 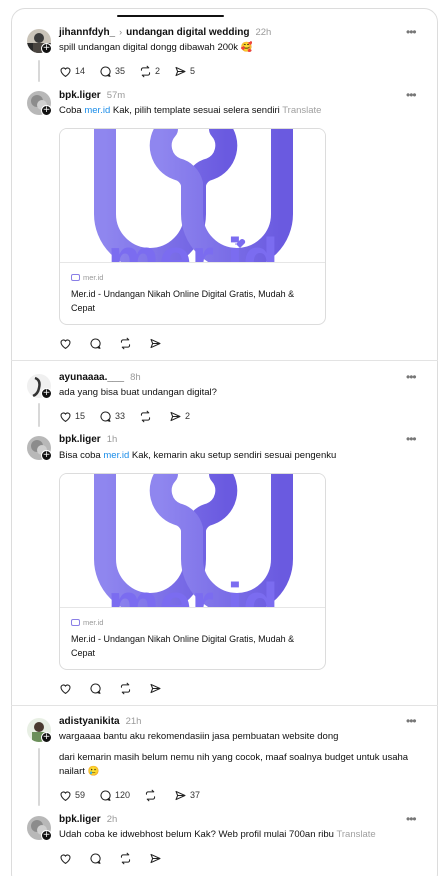 What do you see at coordinates (187, 32) in the screenshot?
I see `topic-tag: undangan digital wedding` at bounding box center [187, 32].